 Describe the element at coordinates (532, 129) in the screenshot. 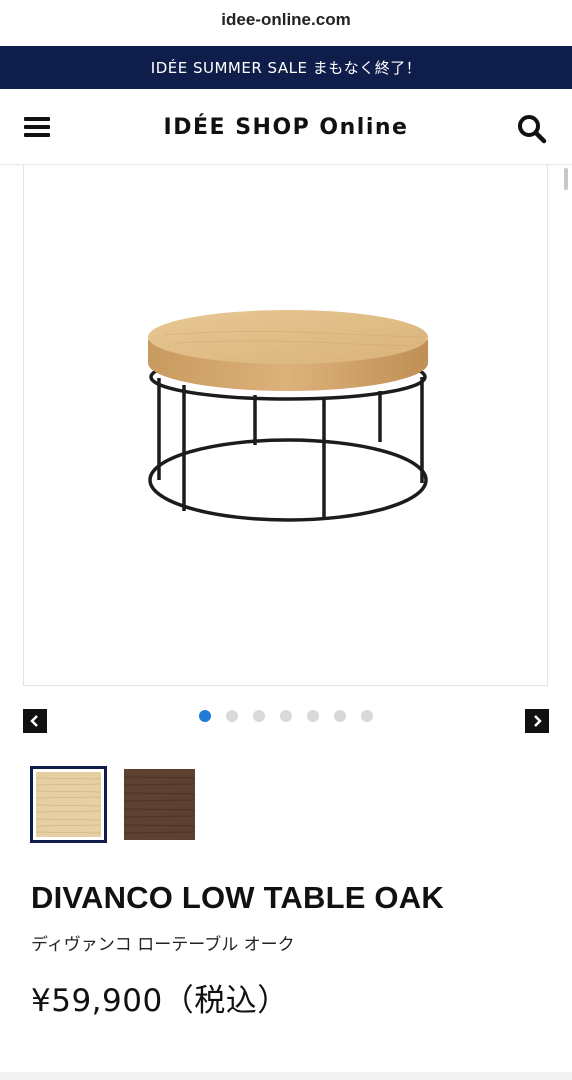

I see `search-icon` at that location.